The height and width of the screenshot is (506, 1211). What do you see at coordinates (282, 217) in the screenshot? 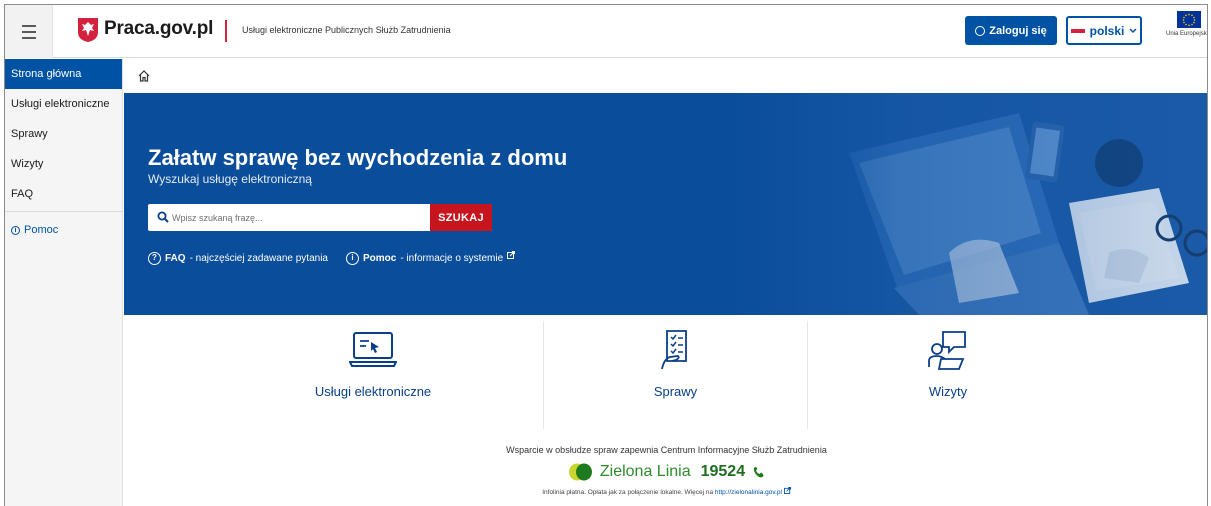
I see `search-input` at bounding box center [282, 217].